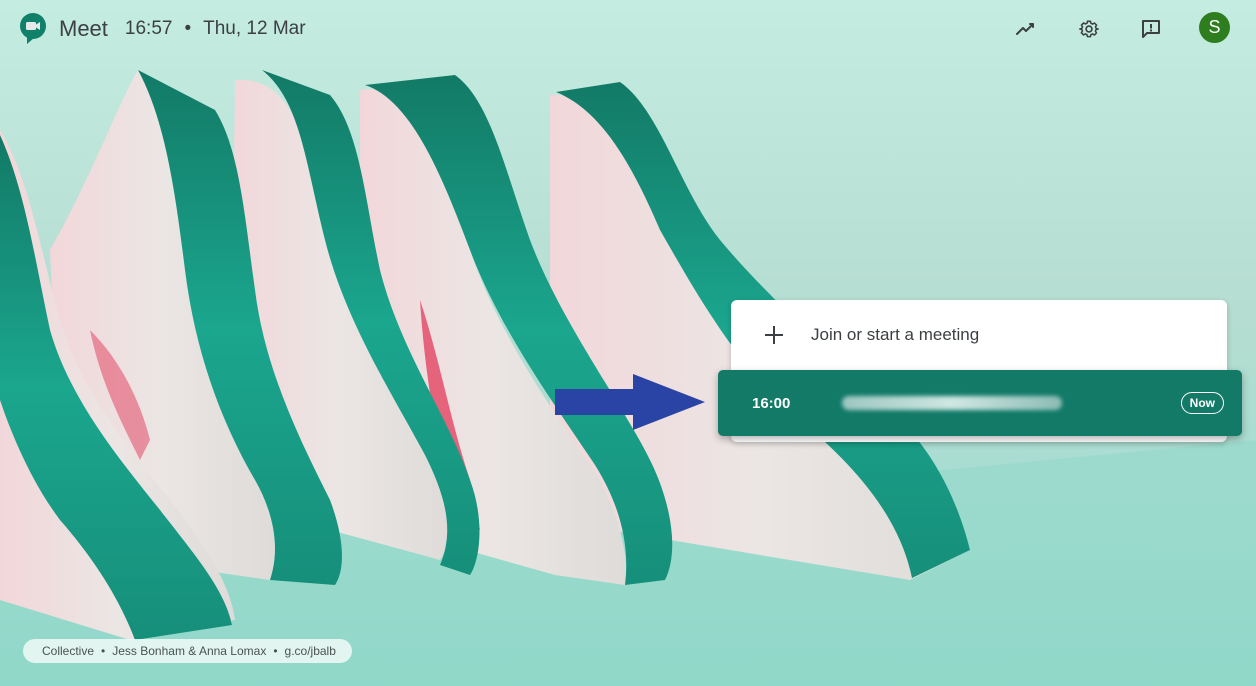  Describe the element at coordinates (68, 651) in the screenshot. I see `credit-collection: Collective` at that location.